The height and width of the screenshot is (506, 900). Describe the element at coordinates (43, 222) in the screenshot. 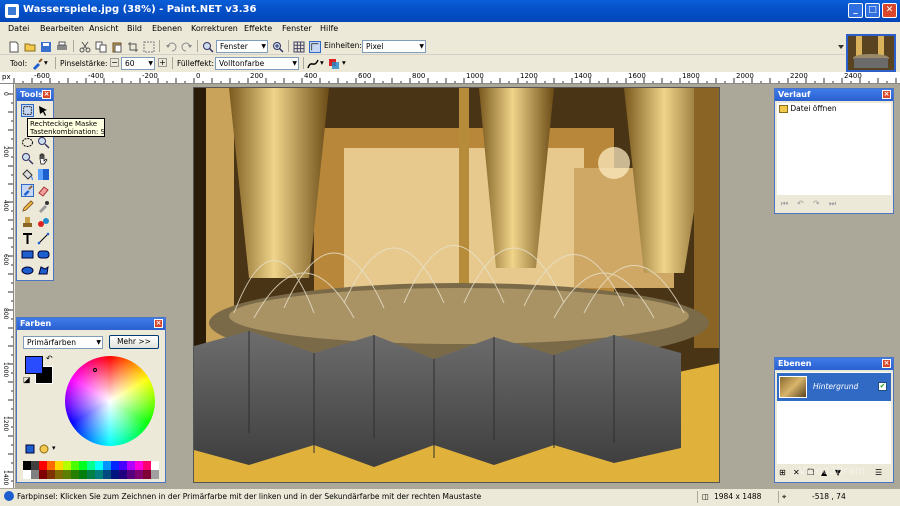

I see `recolor-icon` at that location.